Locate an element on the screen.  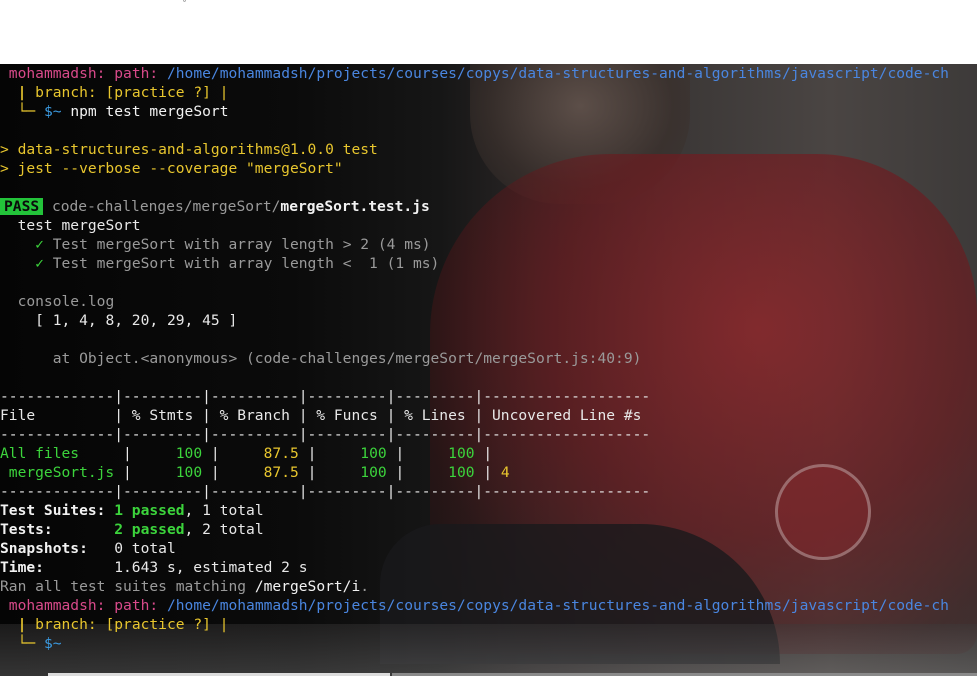
coverage-file: All files is located at coordinates (57, 453).